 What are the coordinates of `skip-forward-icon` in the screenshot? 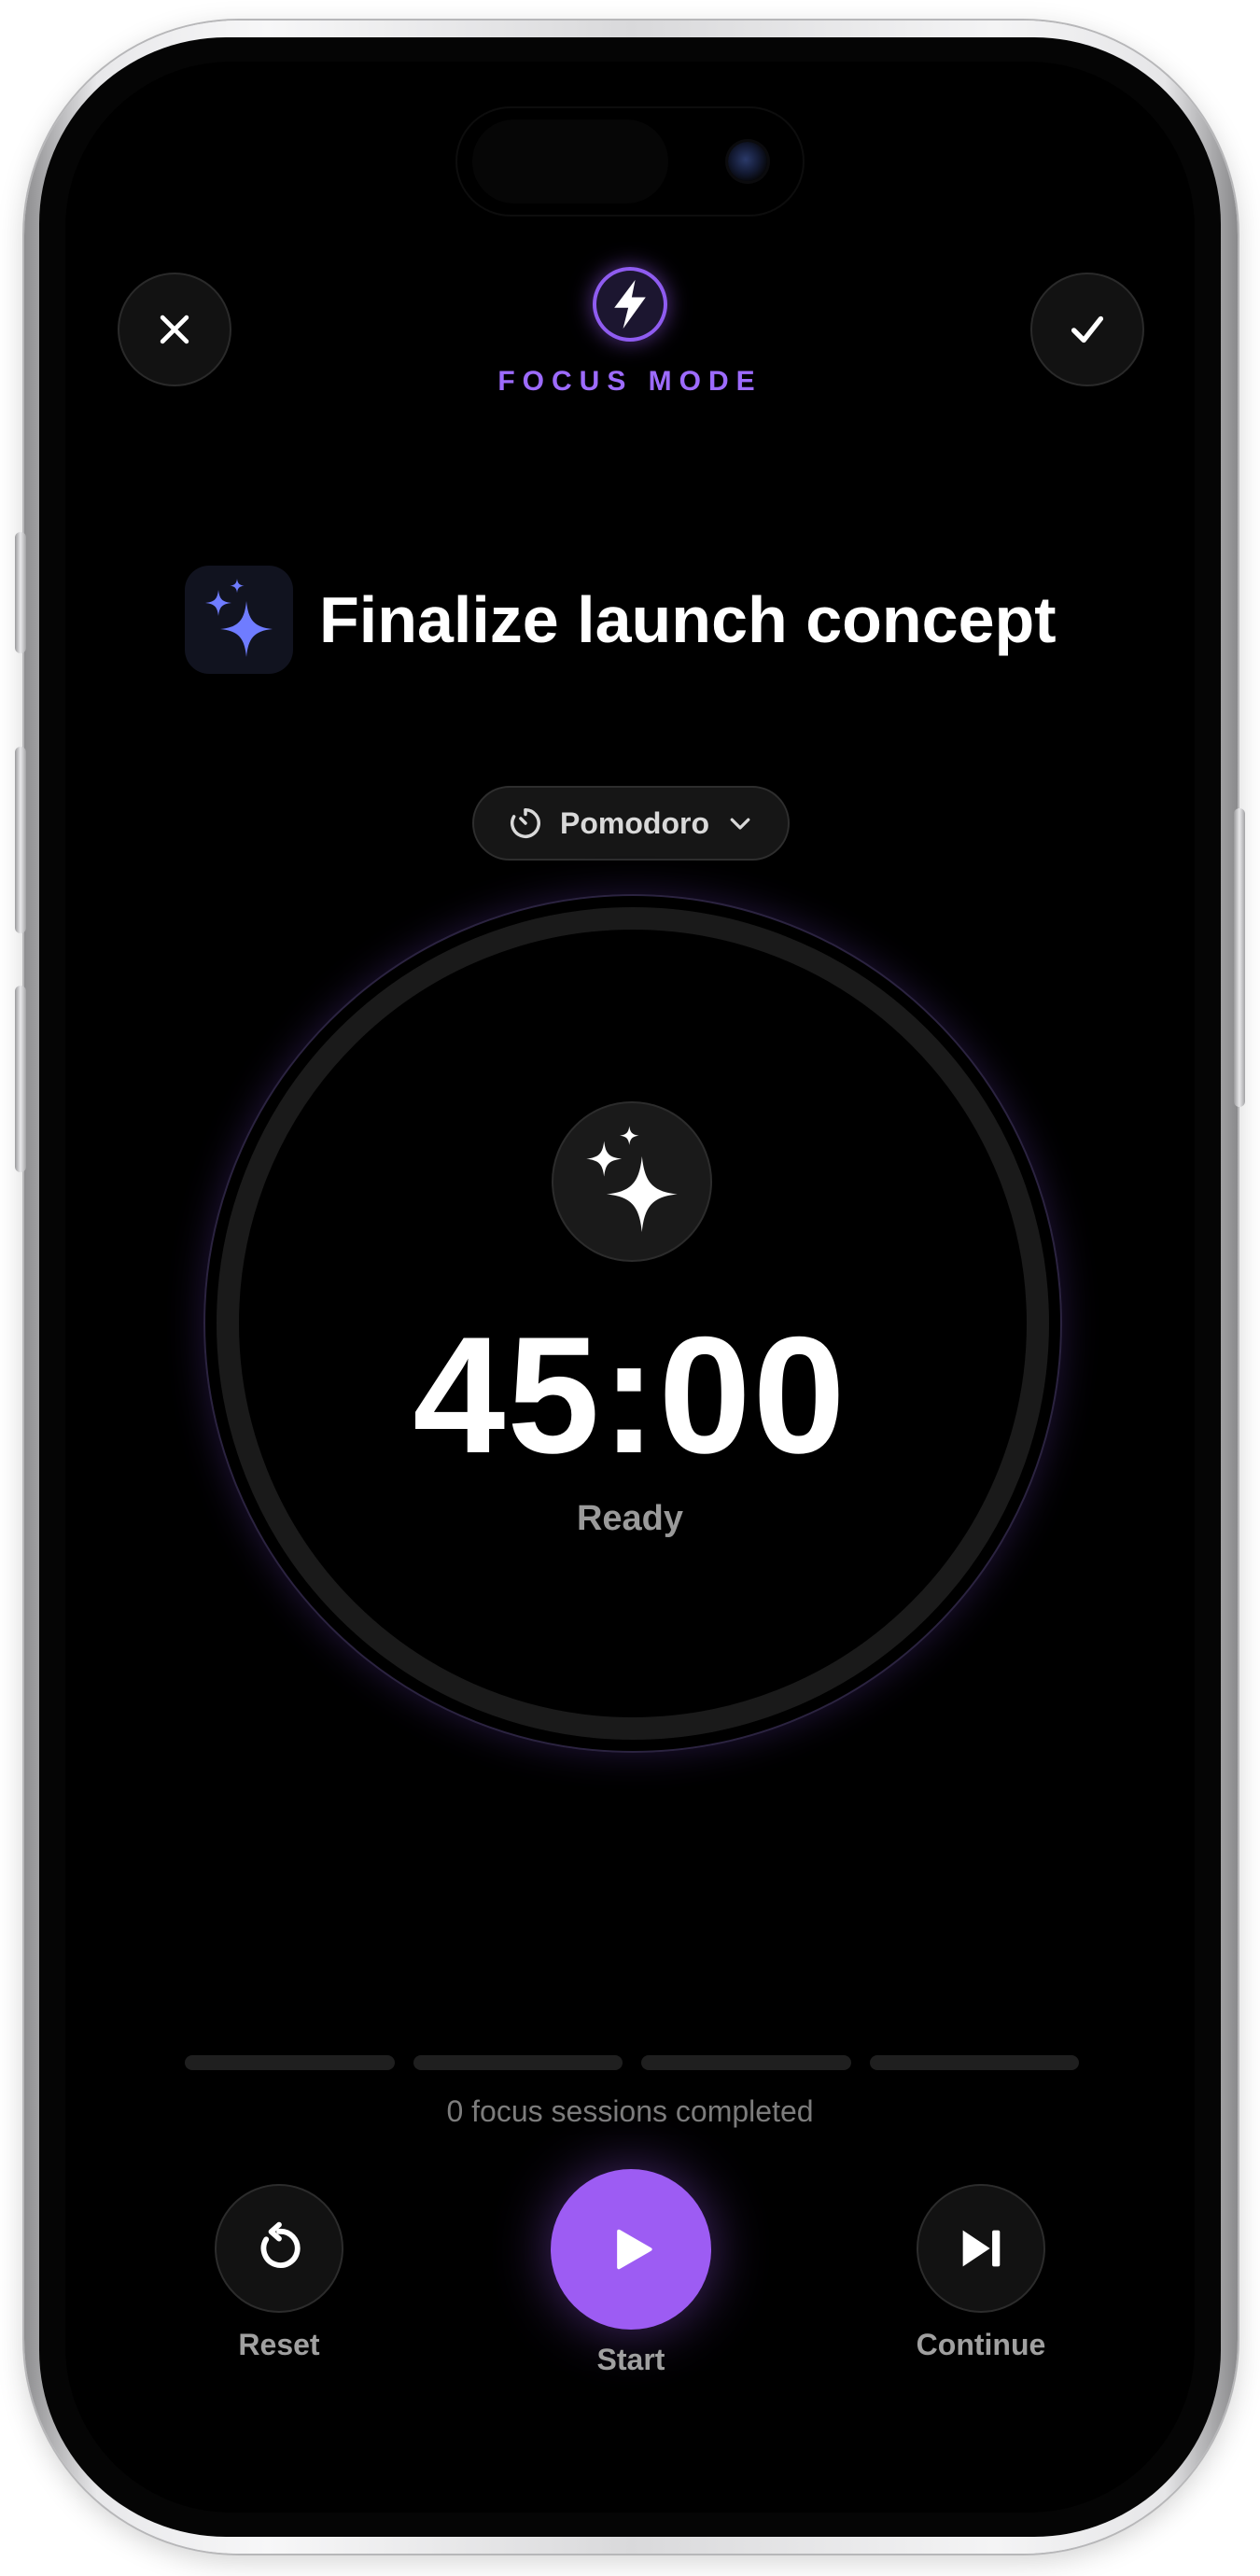 It's located at (981, 2248).